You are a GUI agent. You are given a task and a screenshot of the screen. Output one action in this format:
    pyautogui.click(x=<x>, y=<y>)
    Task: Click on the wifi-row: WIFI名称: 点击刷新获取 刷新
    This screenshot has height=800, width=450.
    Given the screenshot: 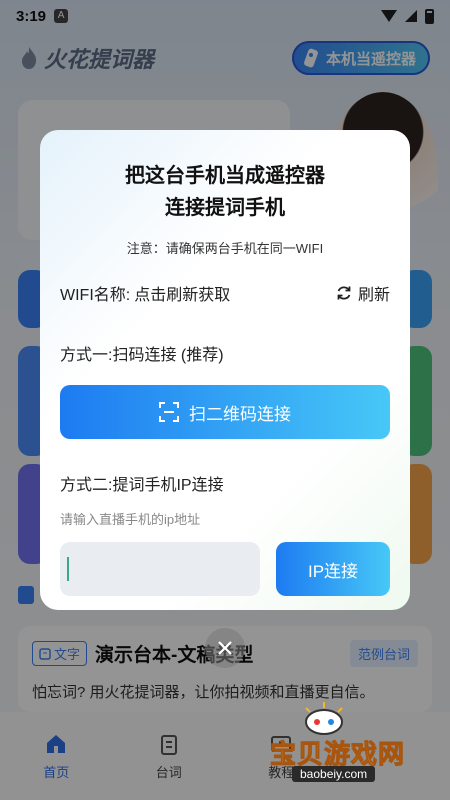 What is the action you would take?
    pyautogui.click(x=225, y=293)
    